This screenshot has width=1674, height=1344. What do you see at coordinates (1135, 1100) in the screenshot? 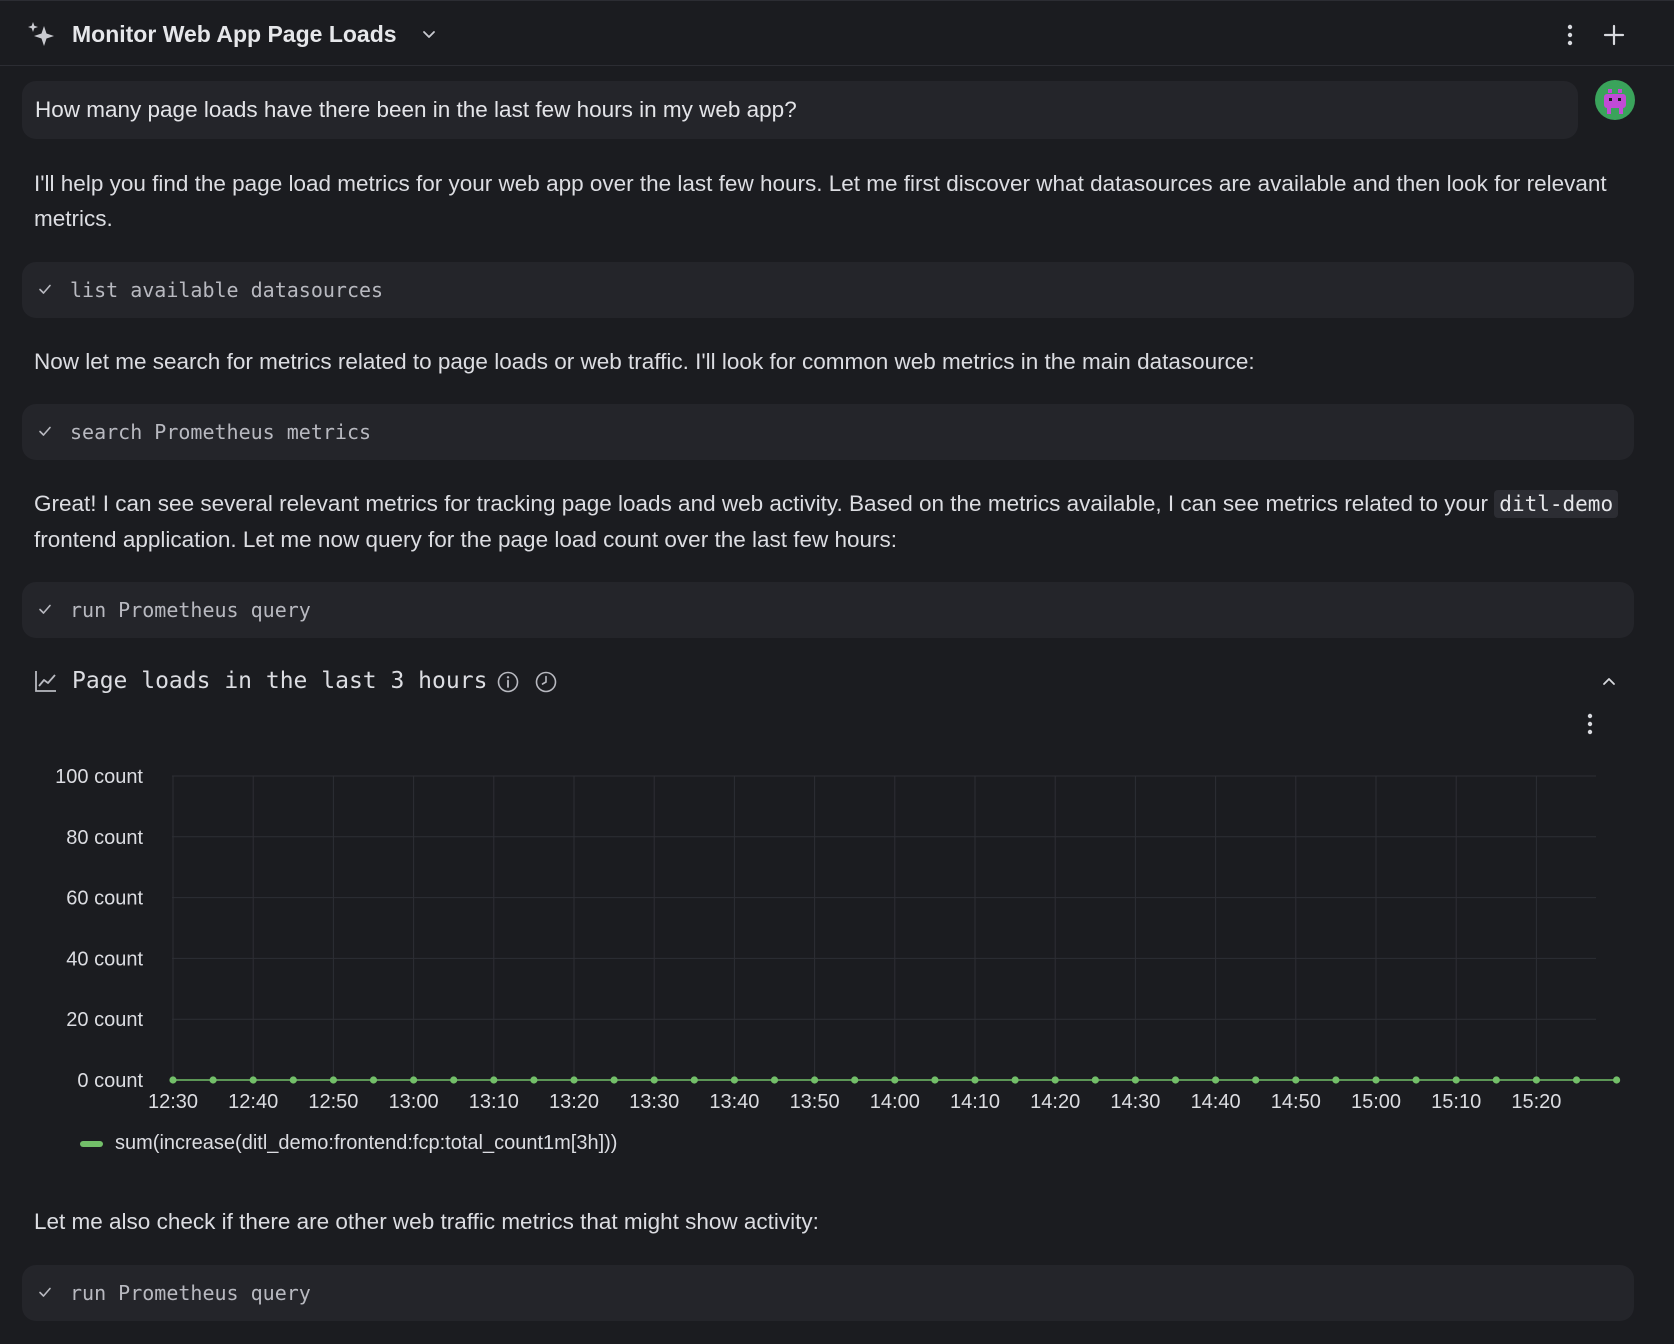
I see `x-tick-label: 14:30` at bounding box center [1135, 1100].